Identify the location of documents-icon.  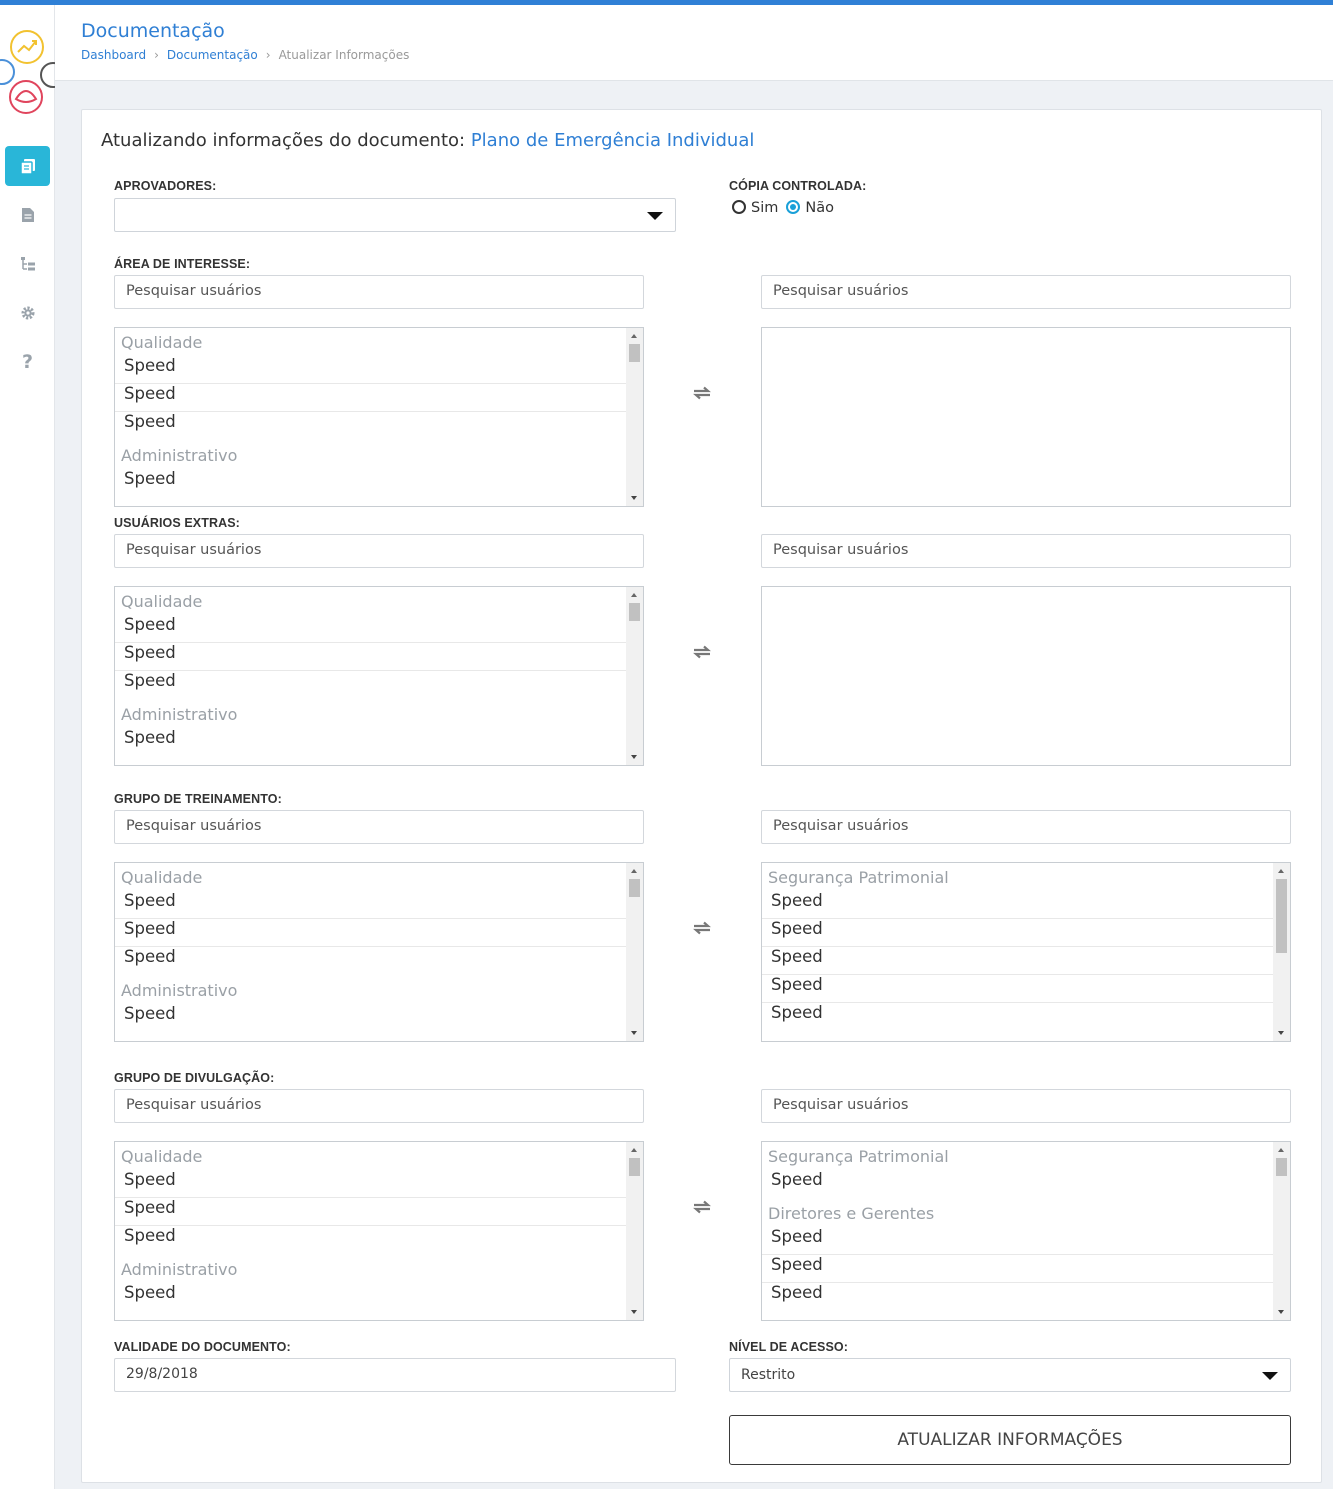
(27, 167).